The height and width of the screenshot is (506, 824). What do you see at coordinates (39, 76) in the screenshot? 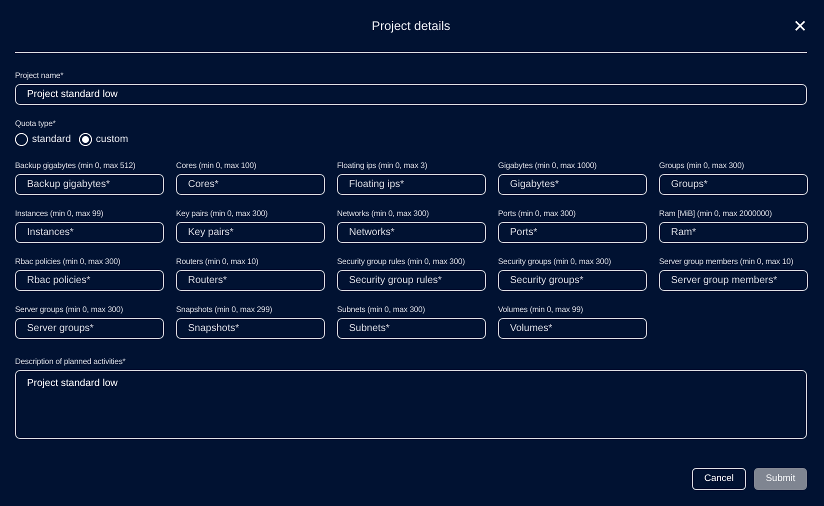
I see `field-label: Project name*` at bounding box center [39, 76].